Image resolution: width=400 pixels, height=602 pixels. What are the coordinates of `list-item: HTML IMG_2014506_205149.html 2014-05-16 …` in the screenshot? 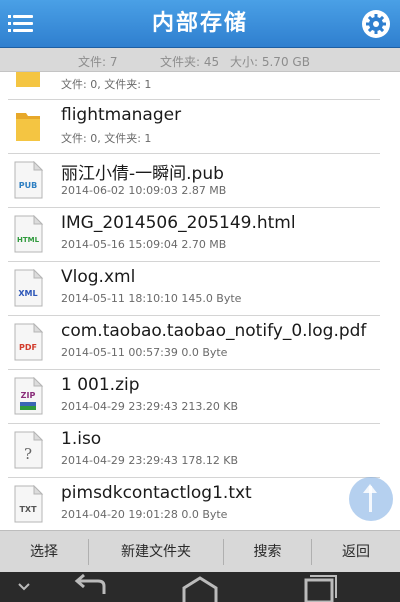 It's located at (200, 235).